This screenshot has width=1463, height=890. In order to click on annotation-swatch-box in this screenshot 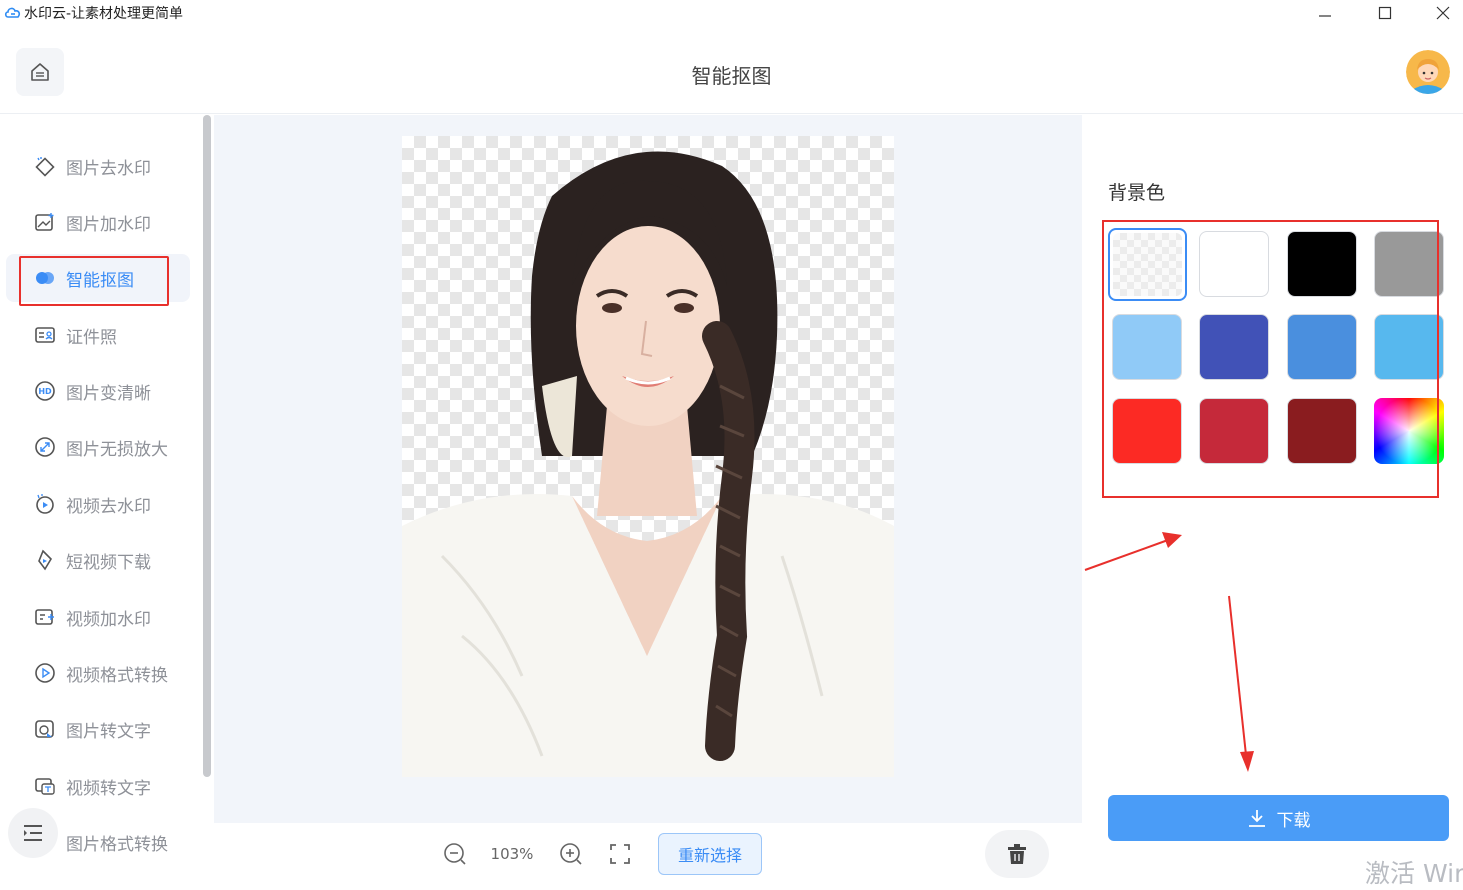, I will do `click(1270, 359)`.